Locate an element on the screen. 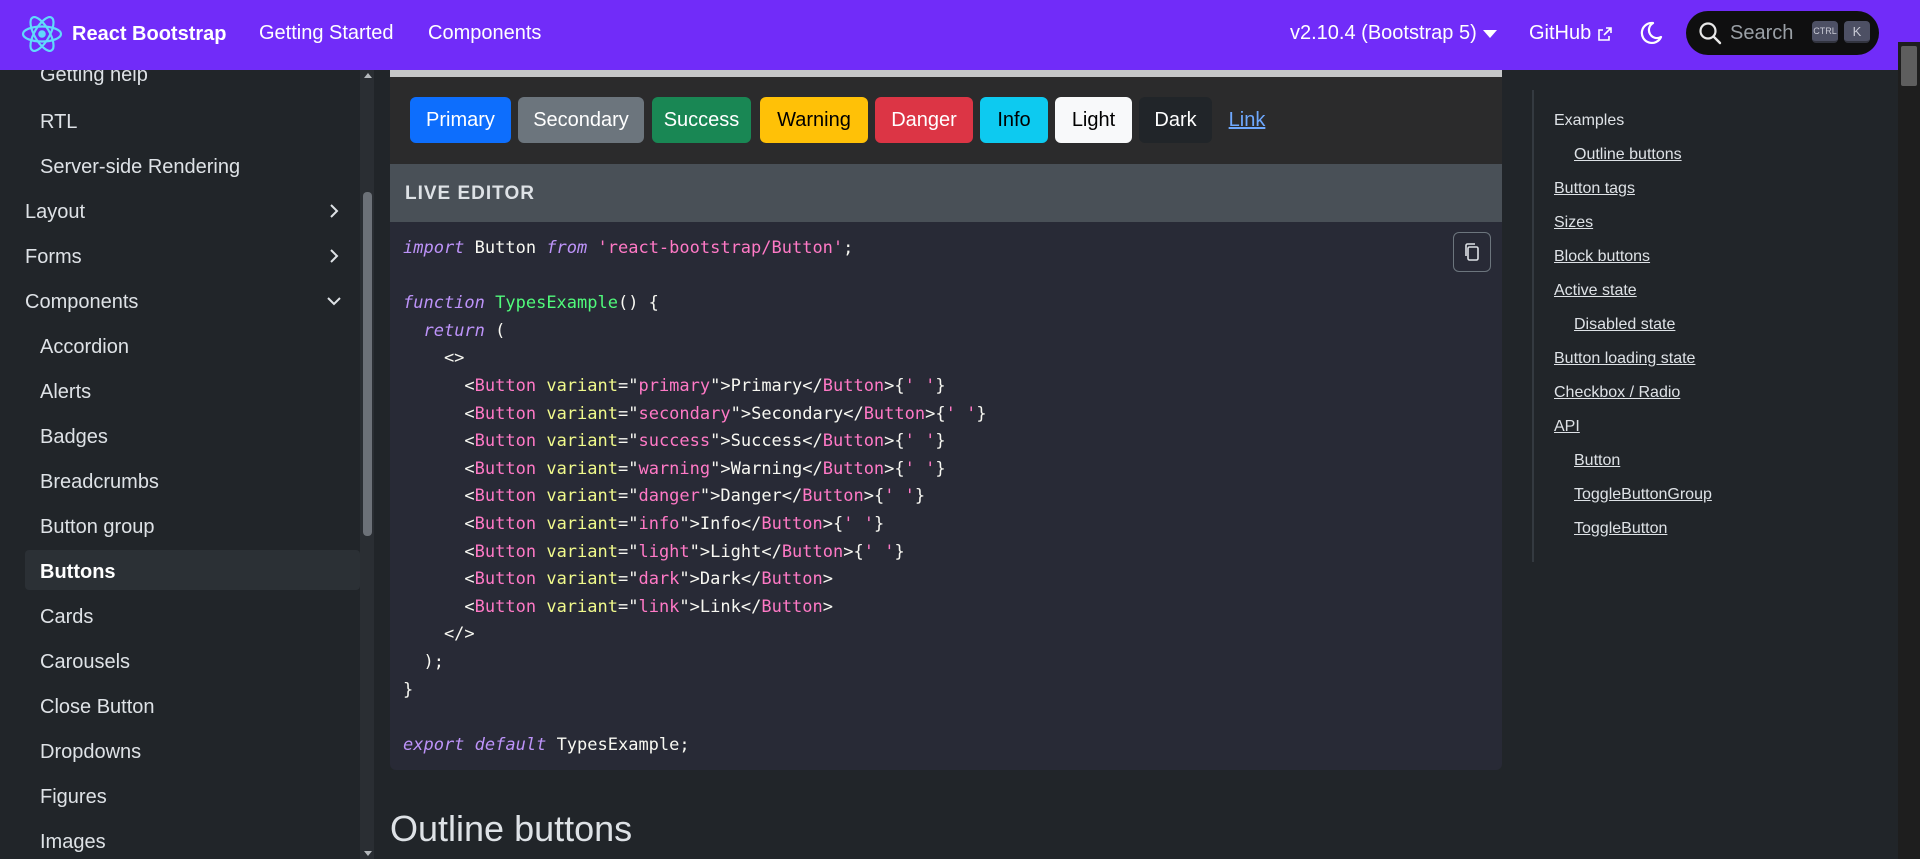 This screenshot has width=1920, height=859. copy-code-button is located at coordinates (1472, 252).